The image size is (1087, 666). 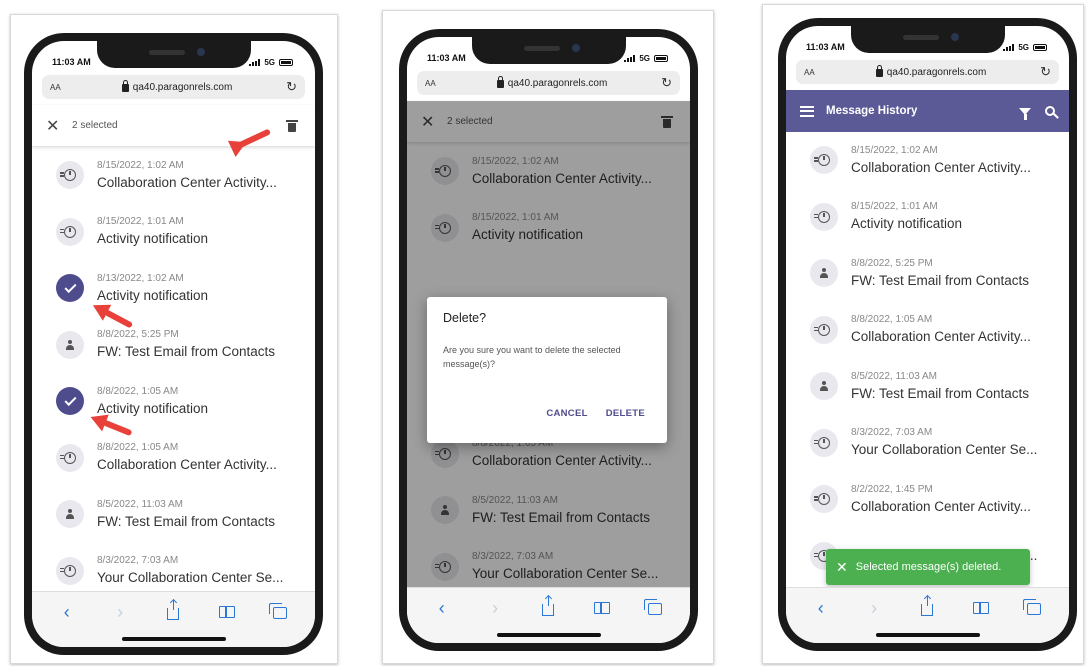 I want to click on home-indicator, so click(x=548, y=635).